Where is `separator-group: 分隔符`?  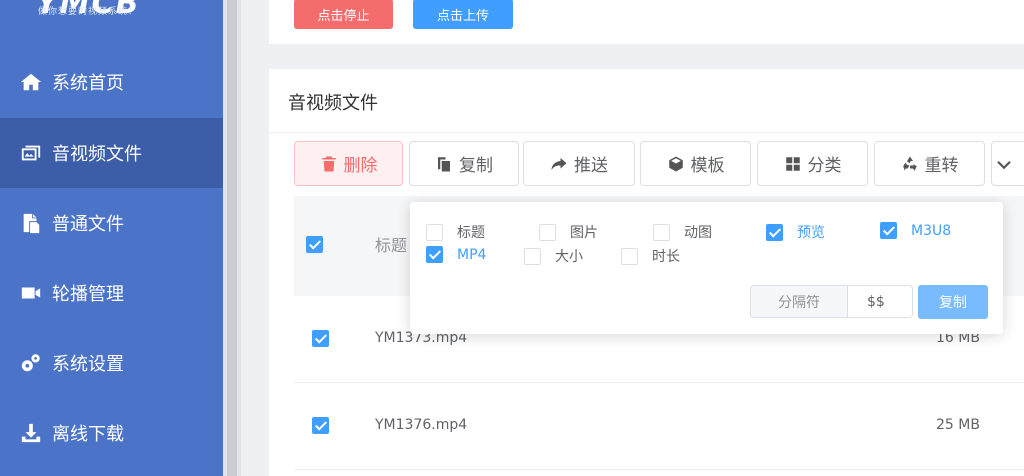 separator-group: 分隔符 is located at coordinates (831, 301).